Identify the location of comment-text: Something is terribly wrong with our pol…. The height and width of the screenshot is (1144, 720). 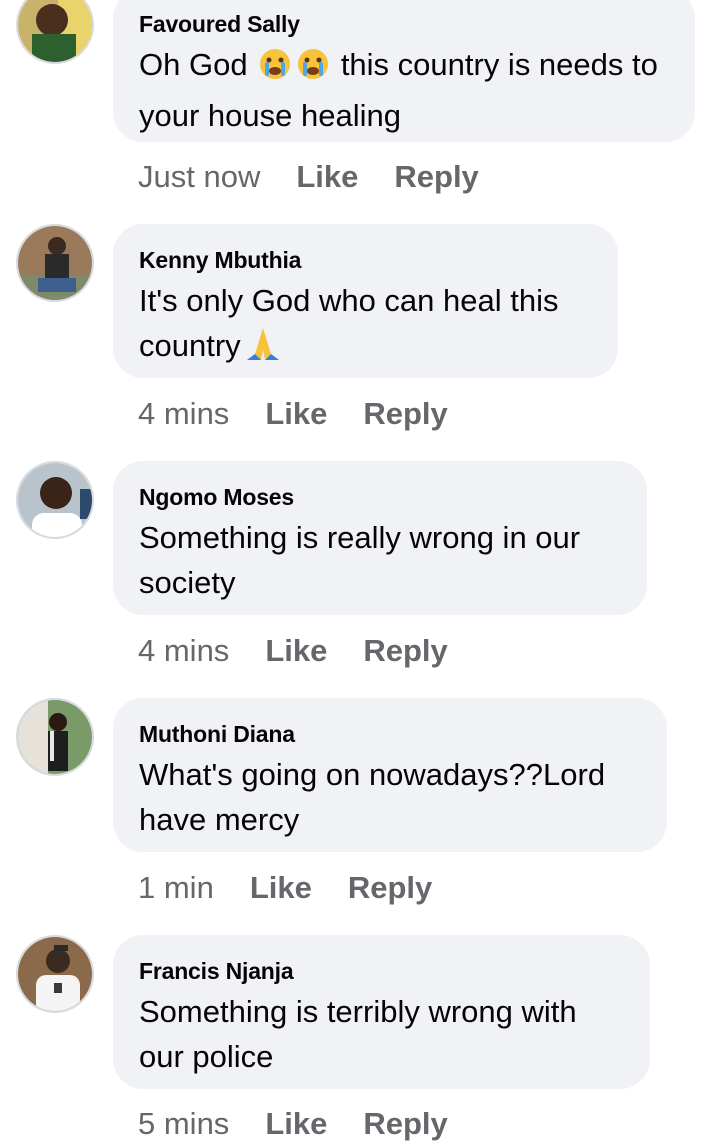
(358, 1034).